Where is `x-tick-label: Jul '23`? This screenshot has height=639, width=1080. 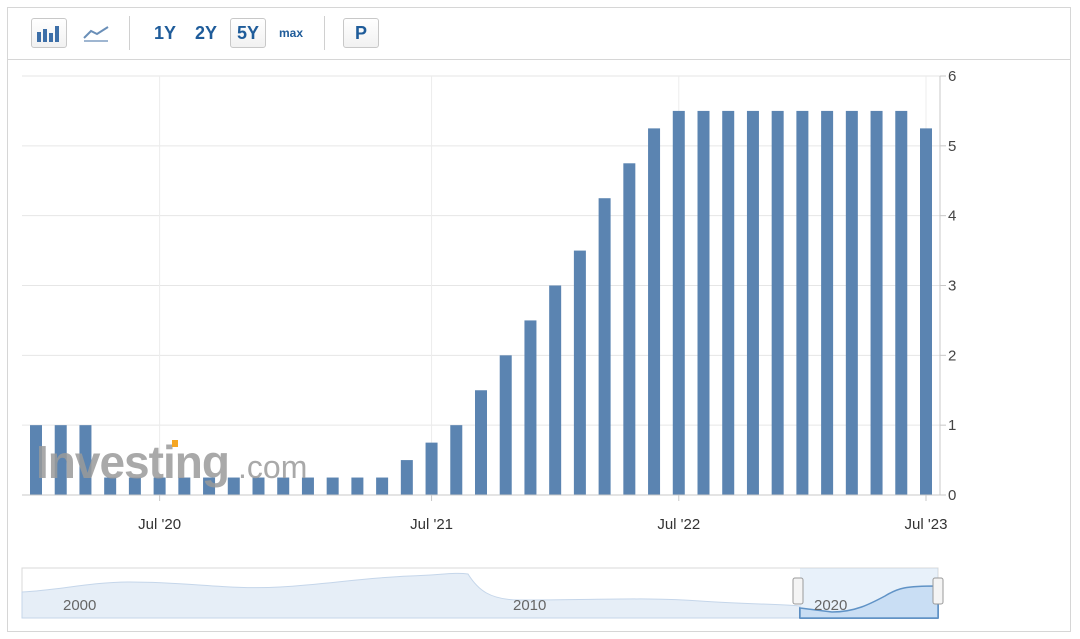 x-tick-label: Jul '23 is located at coordinates (926, 524).